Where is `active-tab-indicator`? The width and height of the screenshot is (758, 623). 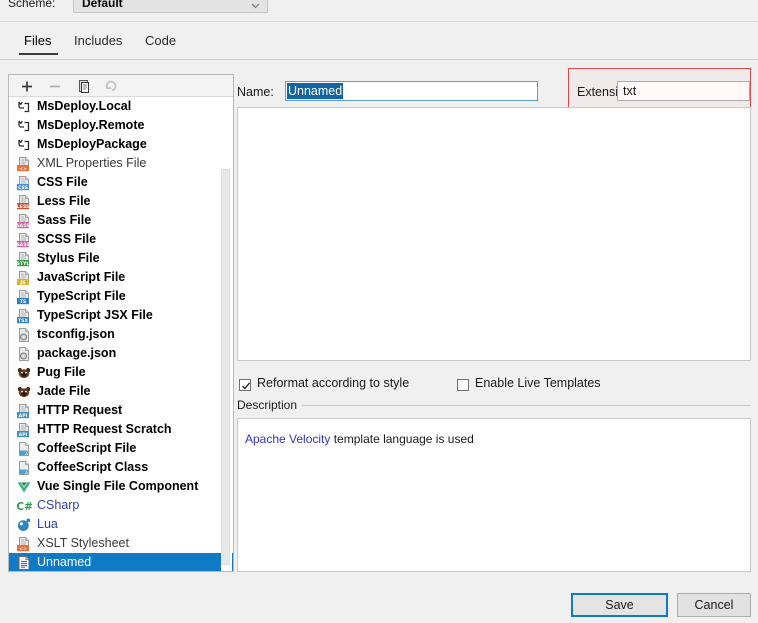 active-tab-indicator is located at coordinates (38, 54).